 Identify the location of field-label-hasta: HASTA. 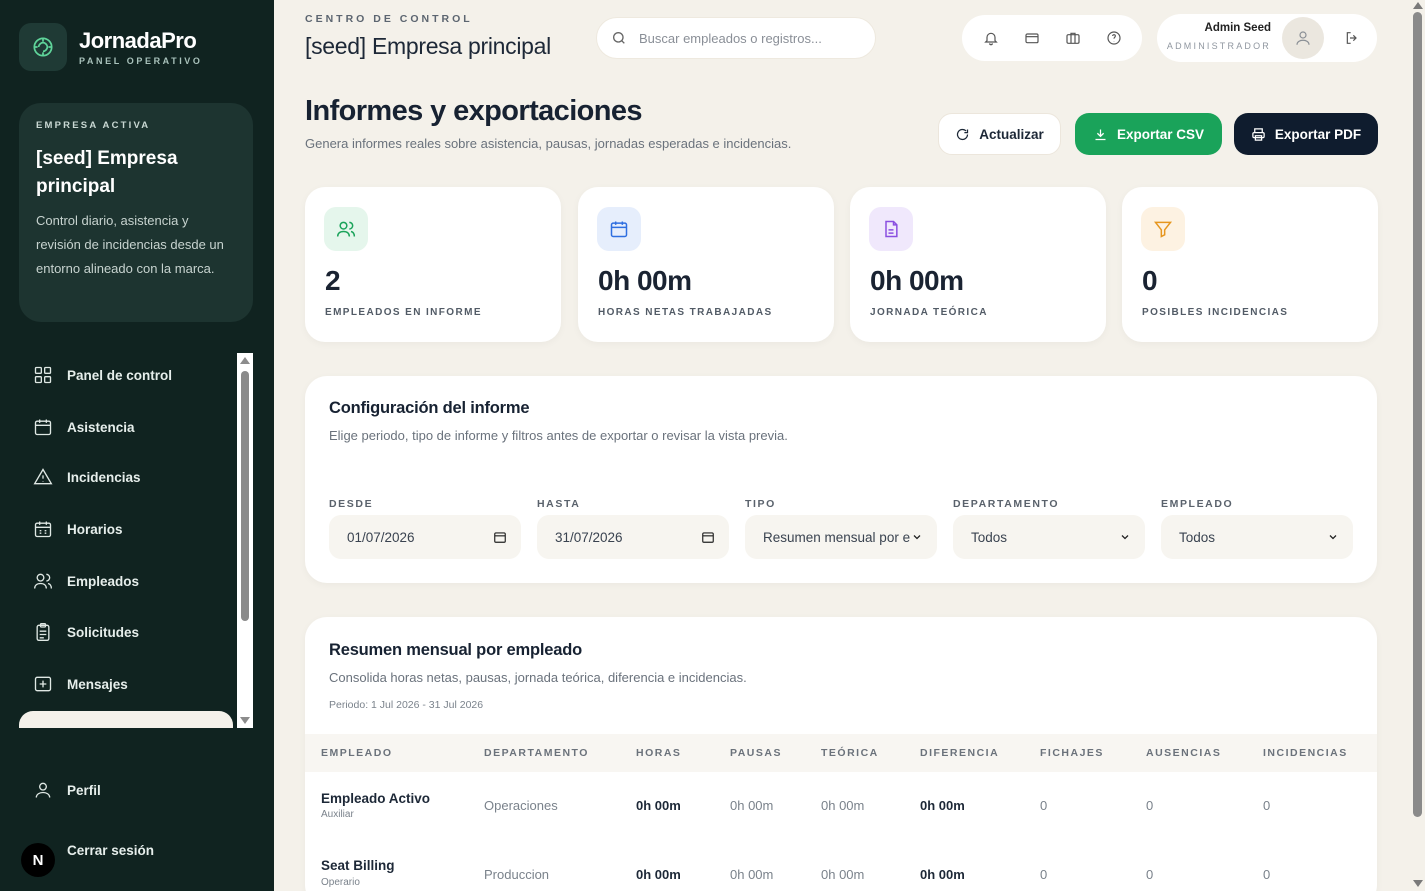
(559, 504).